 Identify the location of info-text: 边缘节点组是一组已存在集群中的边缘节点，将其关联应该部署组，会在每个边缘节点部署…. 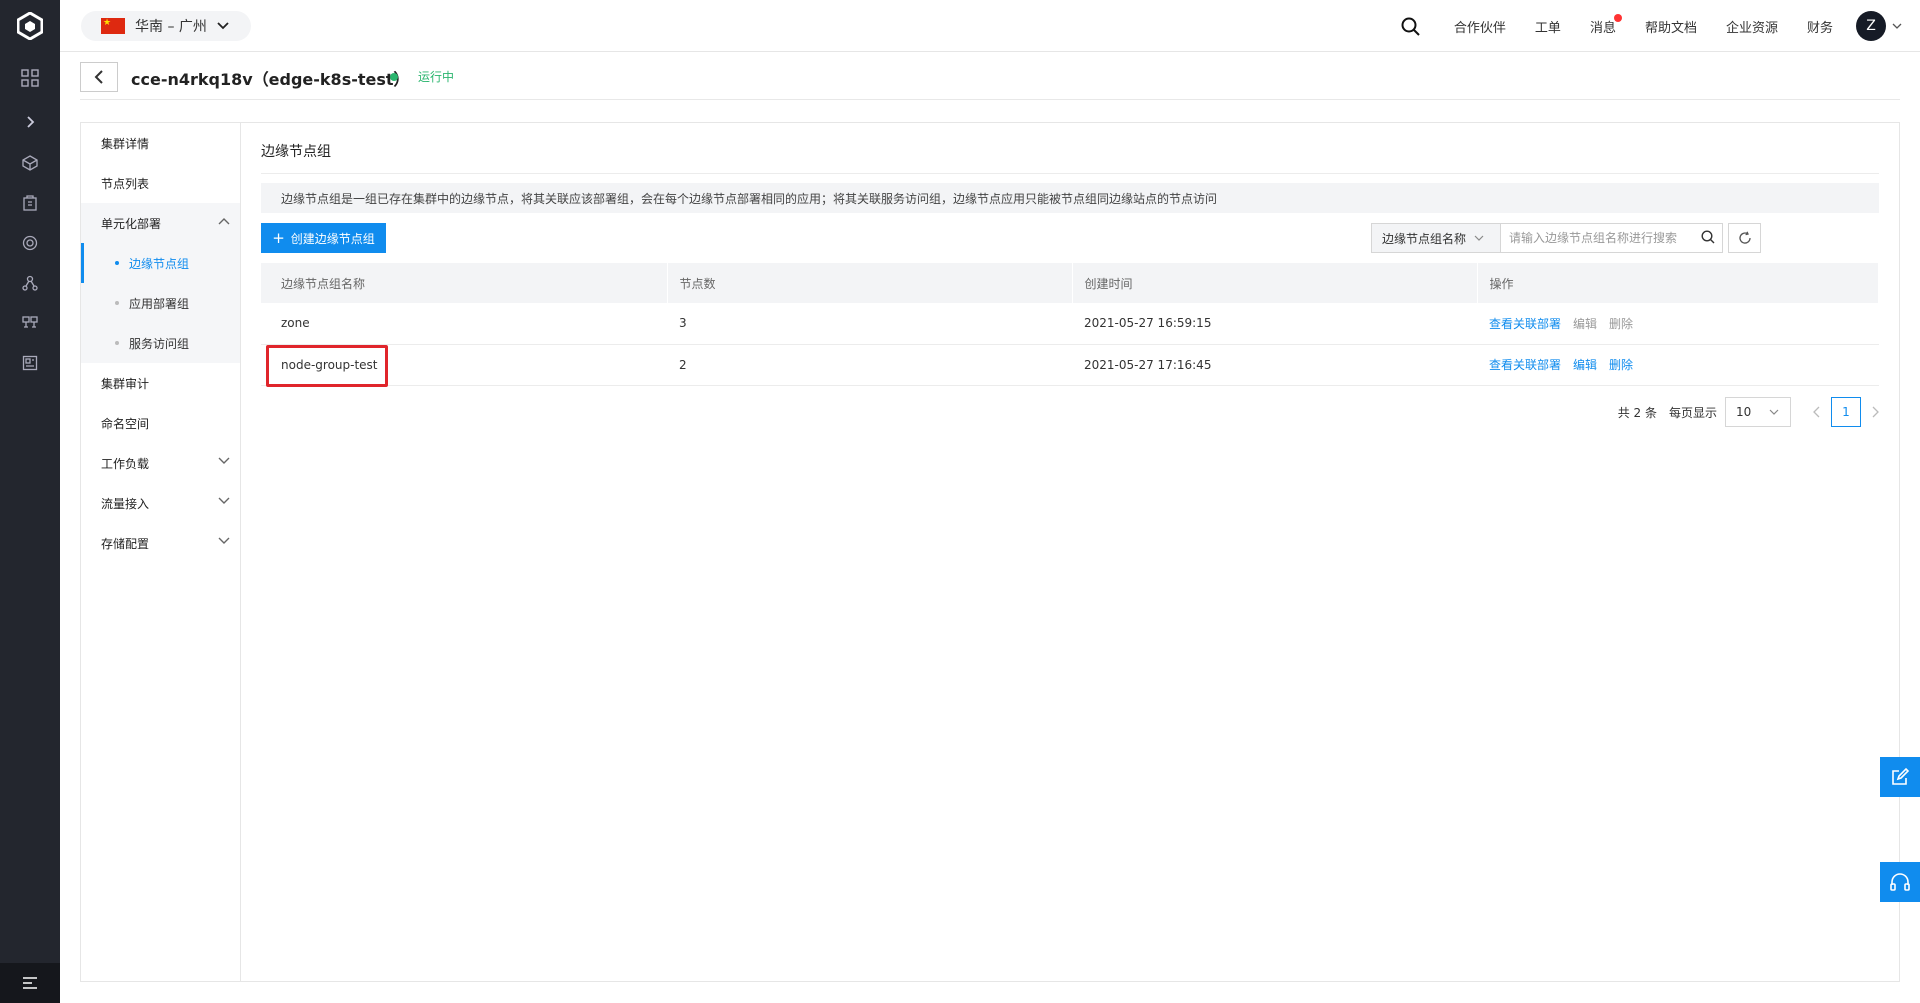
(749, 198).